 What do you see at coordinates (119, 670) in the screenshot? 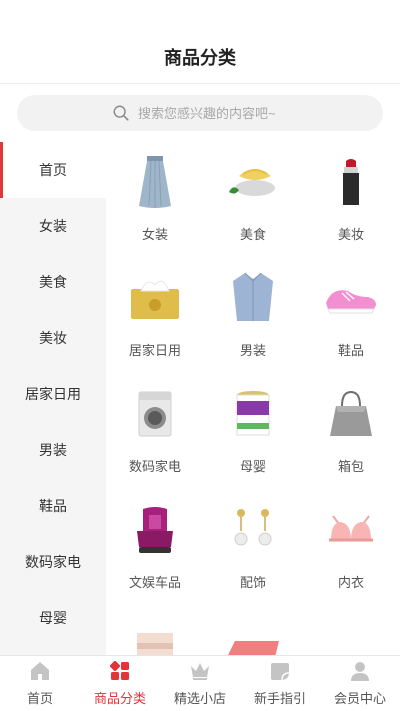
I see `category-icon` at bounding box center [119, 670].